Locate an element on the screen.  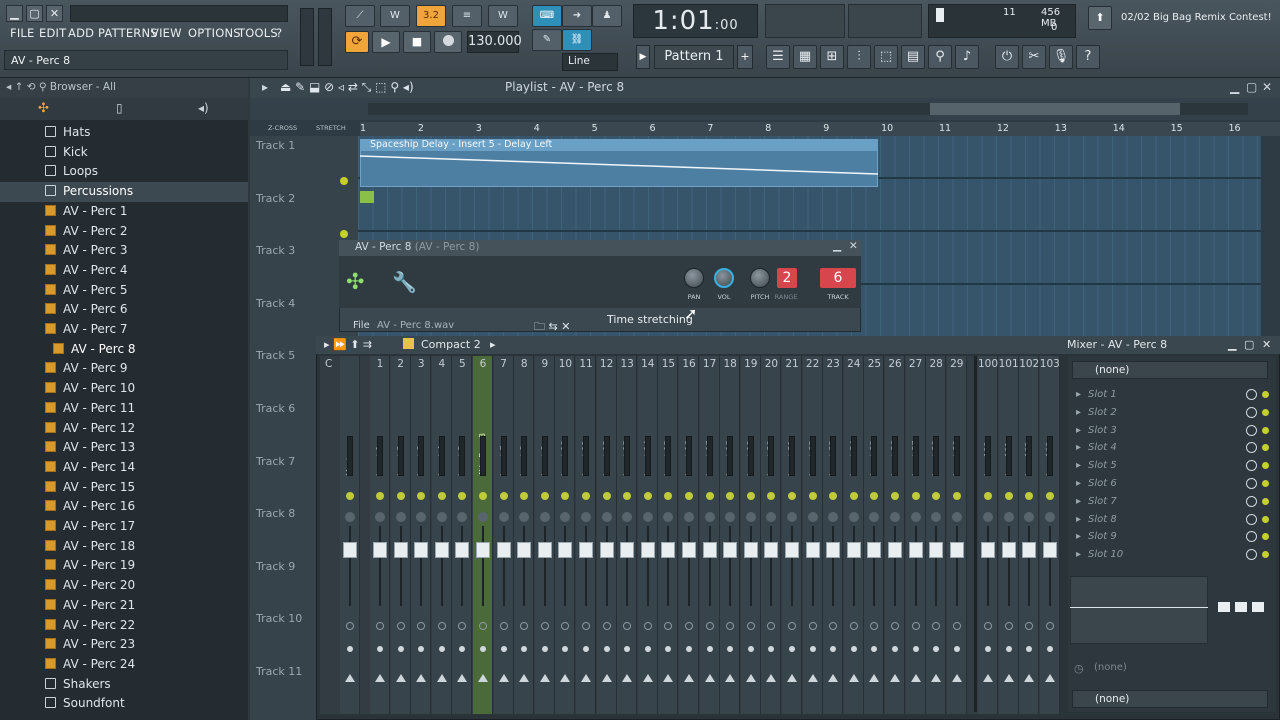
master-pitch-slider is located at coordinates (325, 37).